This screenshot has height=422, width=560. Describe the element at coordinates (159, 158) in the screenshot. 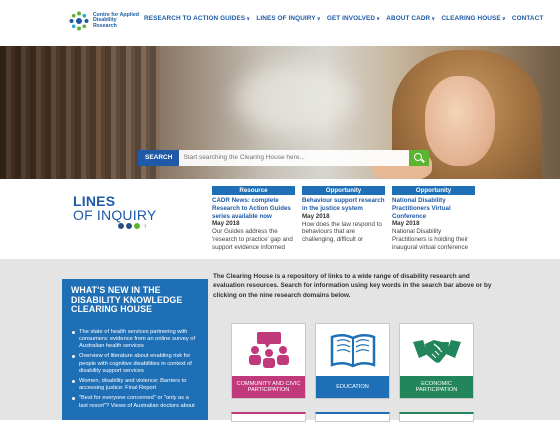

I see `search-label: SEARCH` at that location.